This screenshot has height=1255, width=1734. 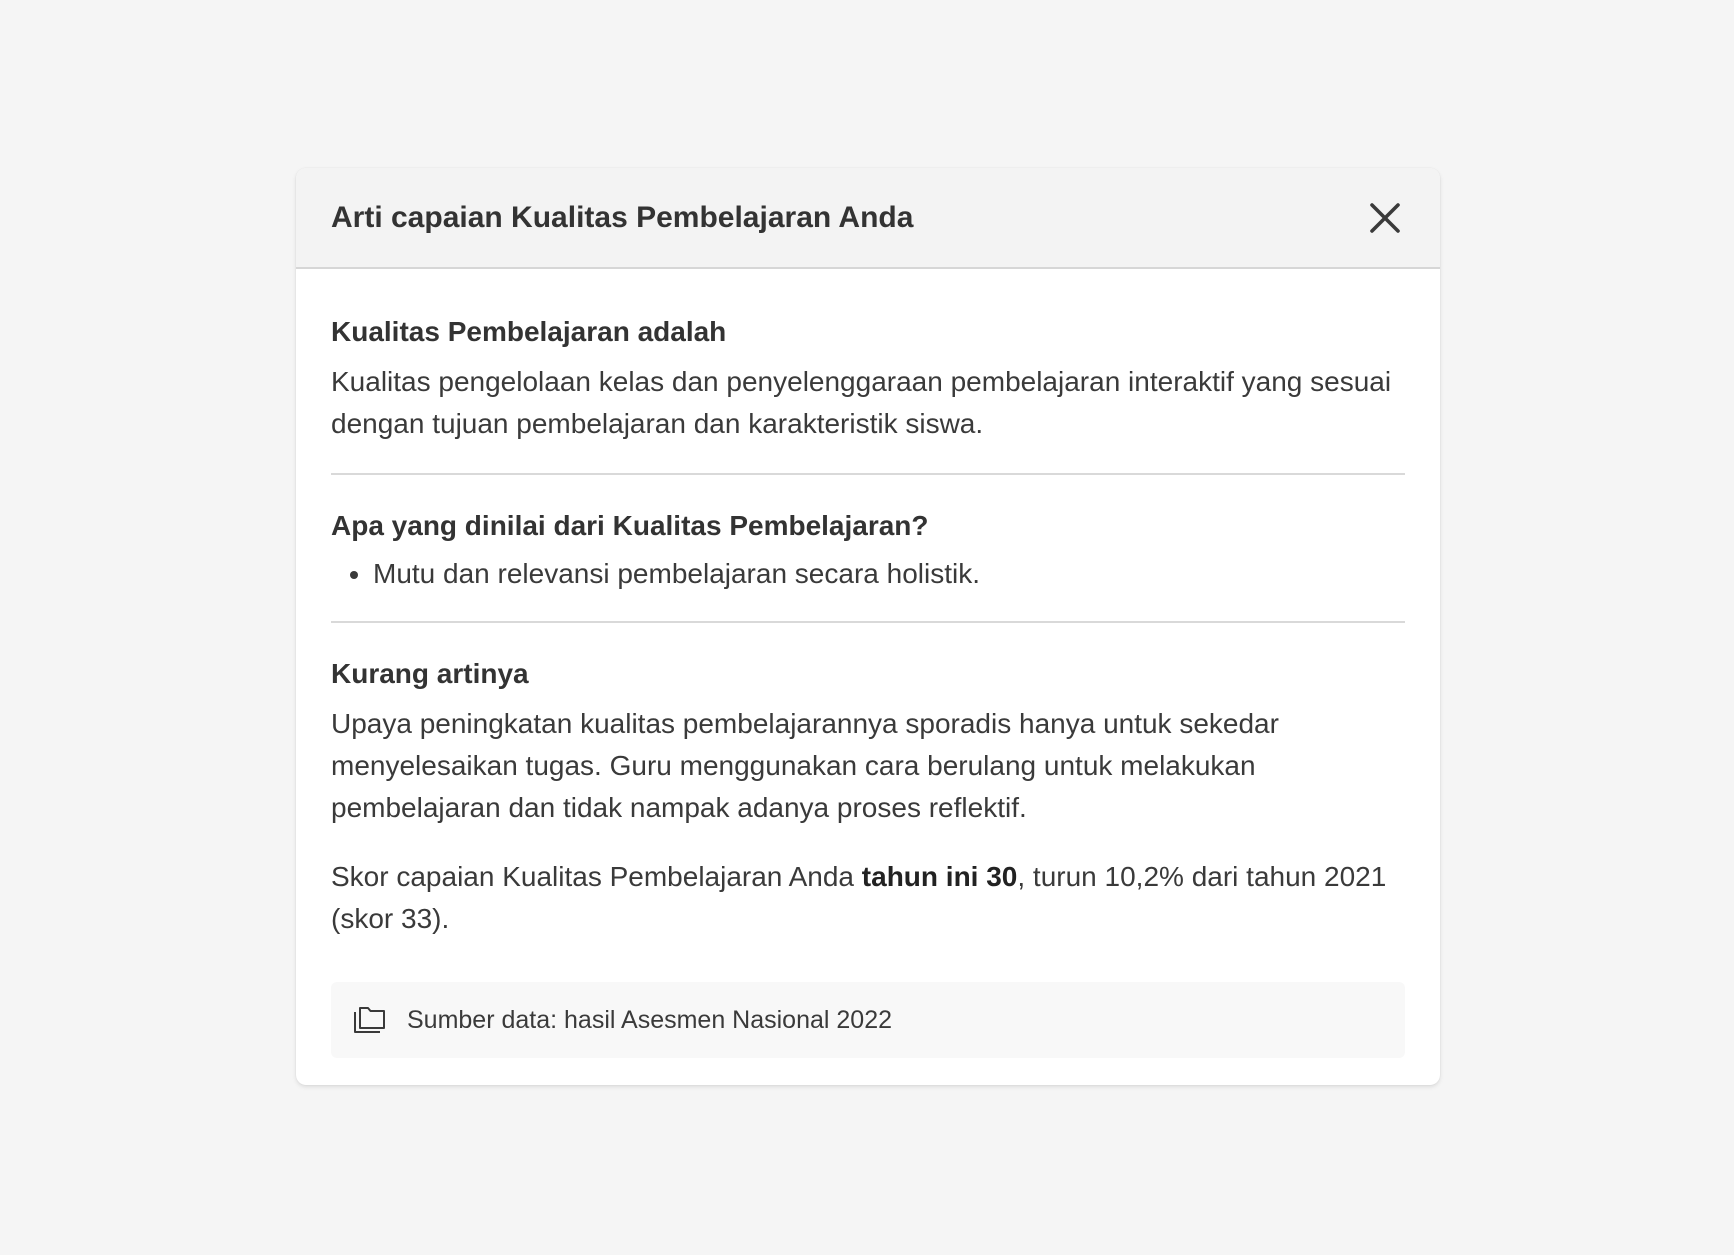 What do you see at coordinates (939, 876) in the screenshot?
I see `score-highlight: tahun ini 30` at bounding box center [939, 876].